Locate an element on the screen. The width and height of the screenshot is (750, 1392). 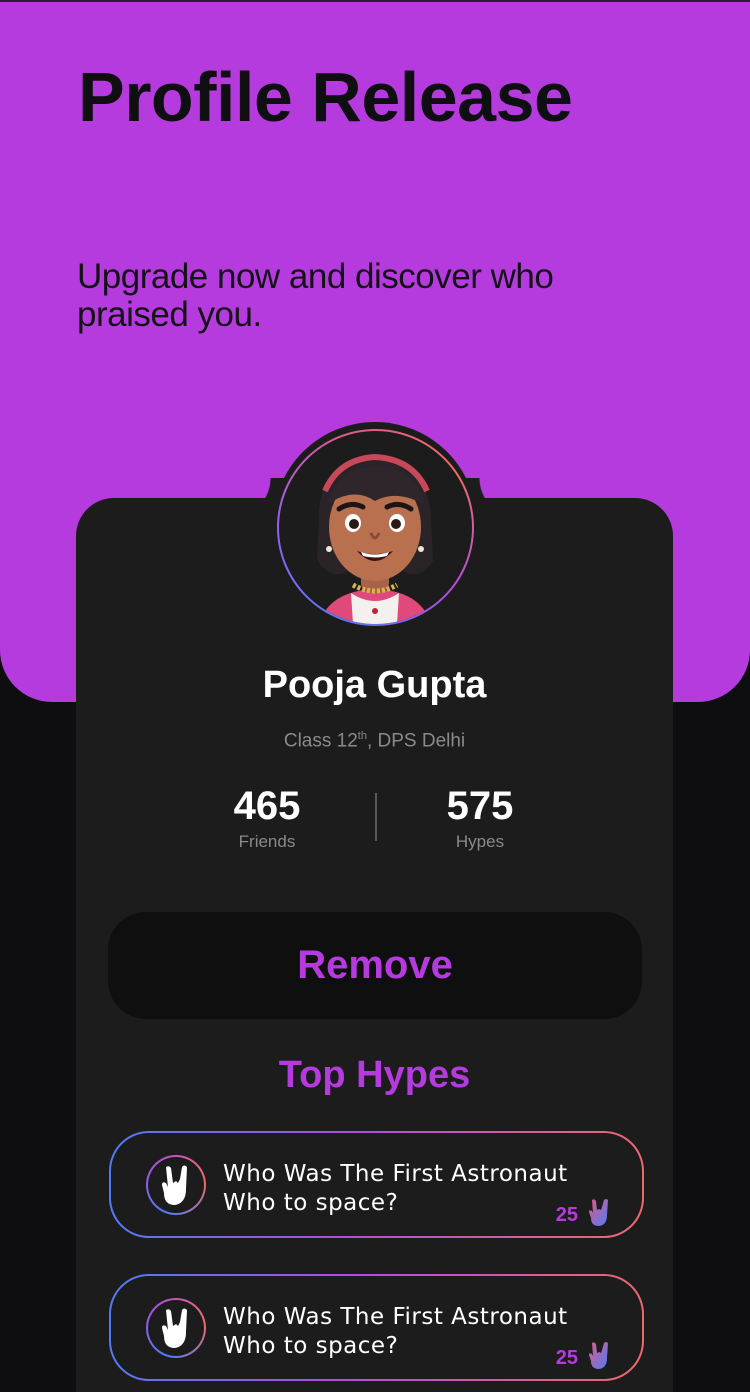
hypes-count: 575 is located at coordinates (480, 806).